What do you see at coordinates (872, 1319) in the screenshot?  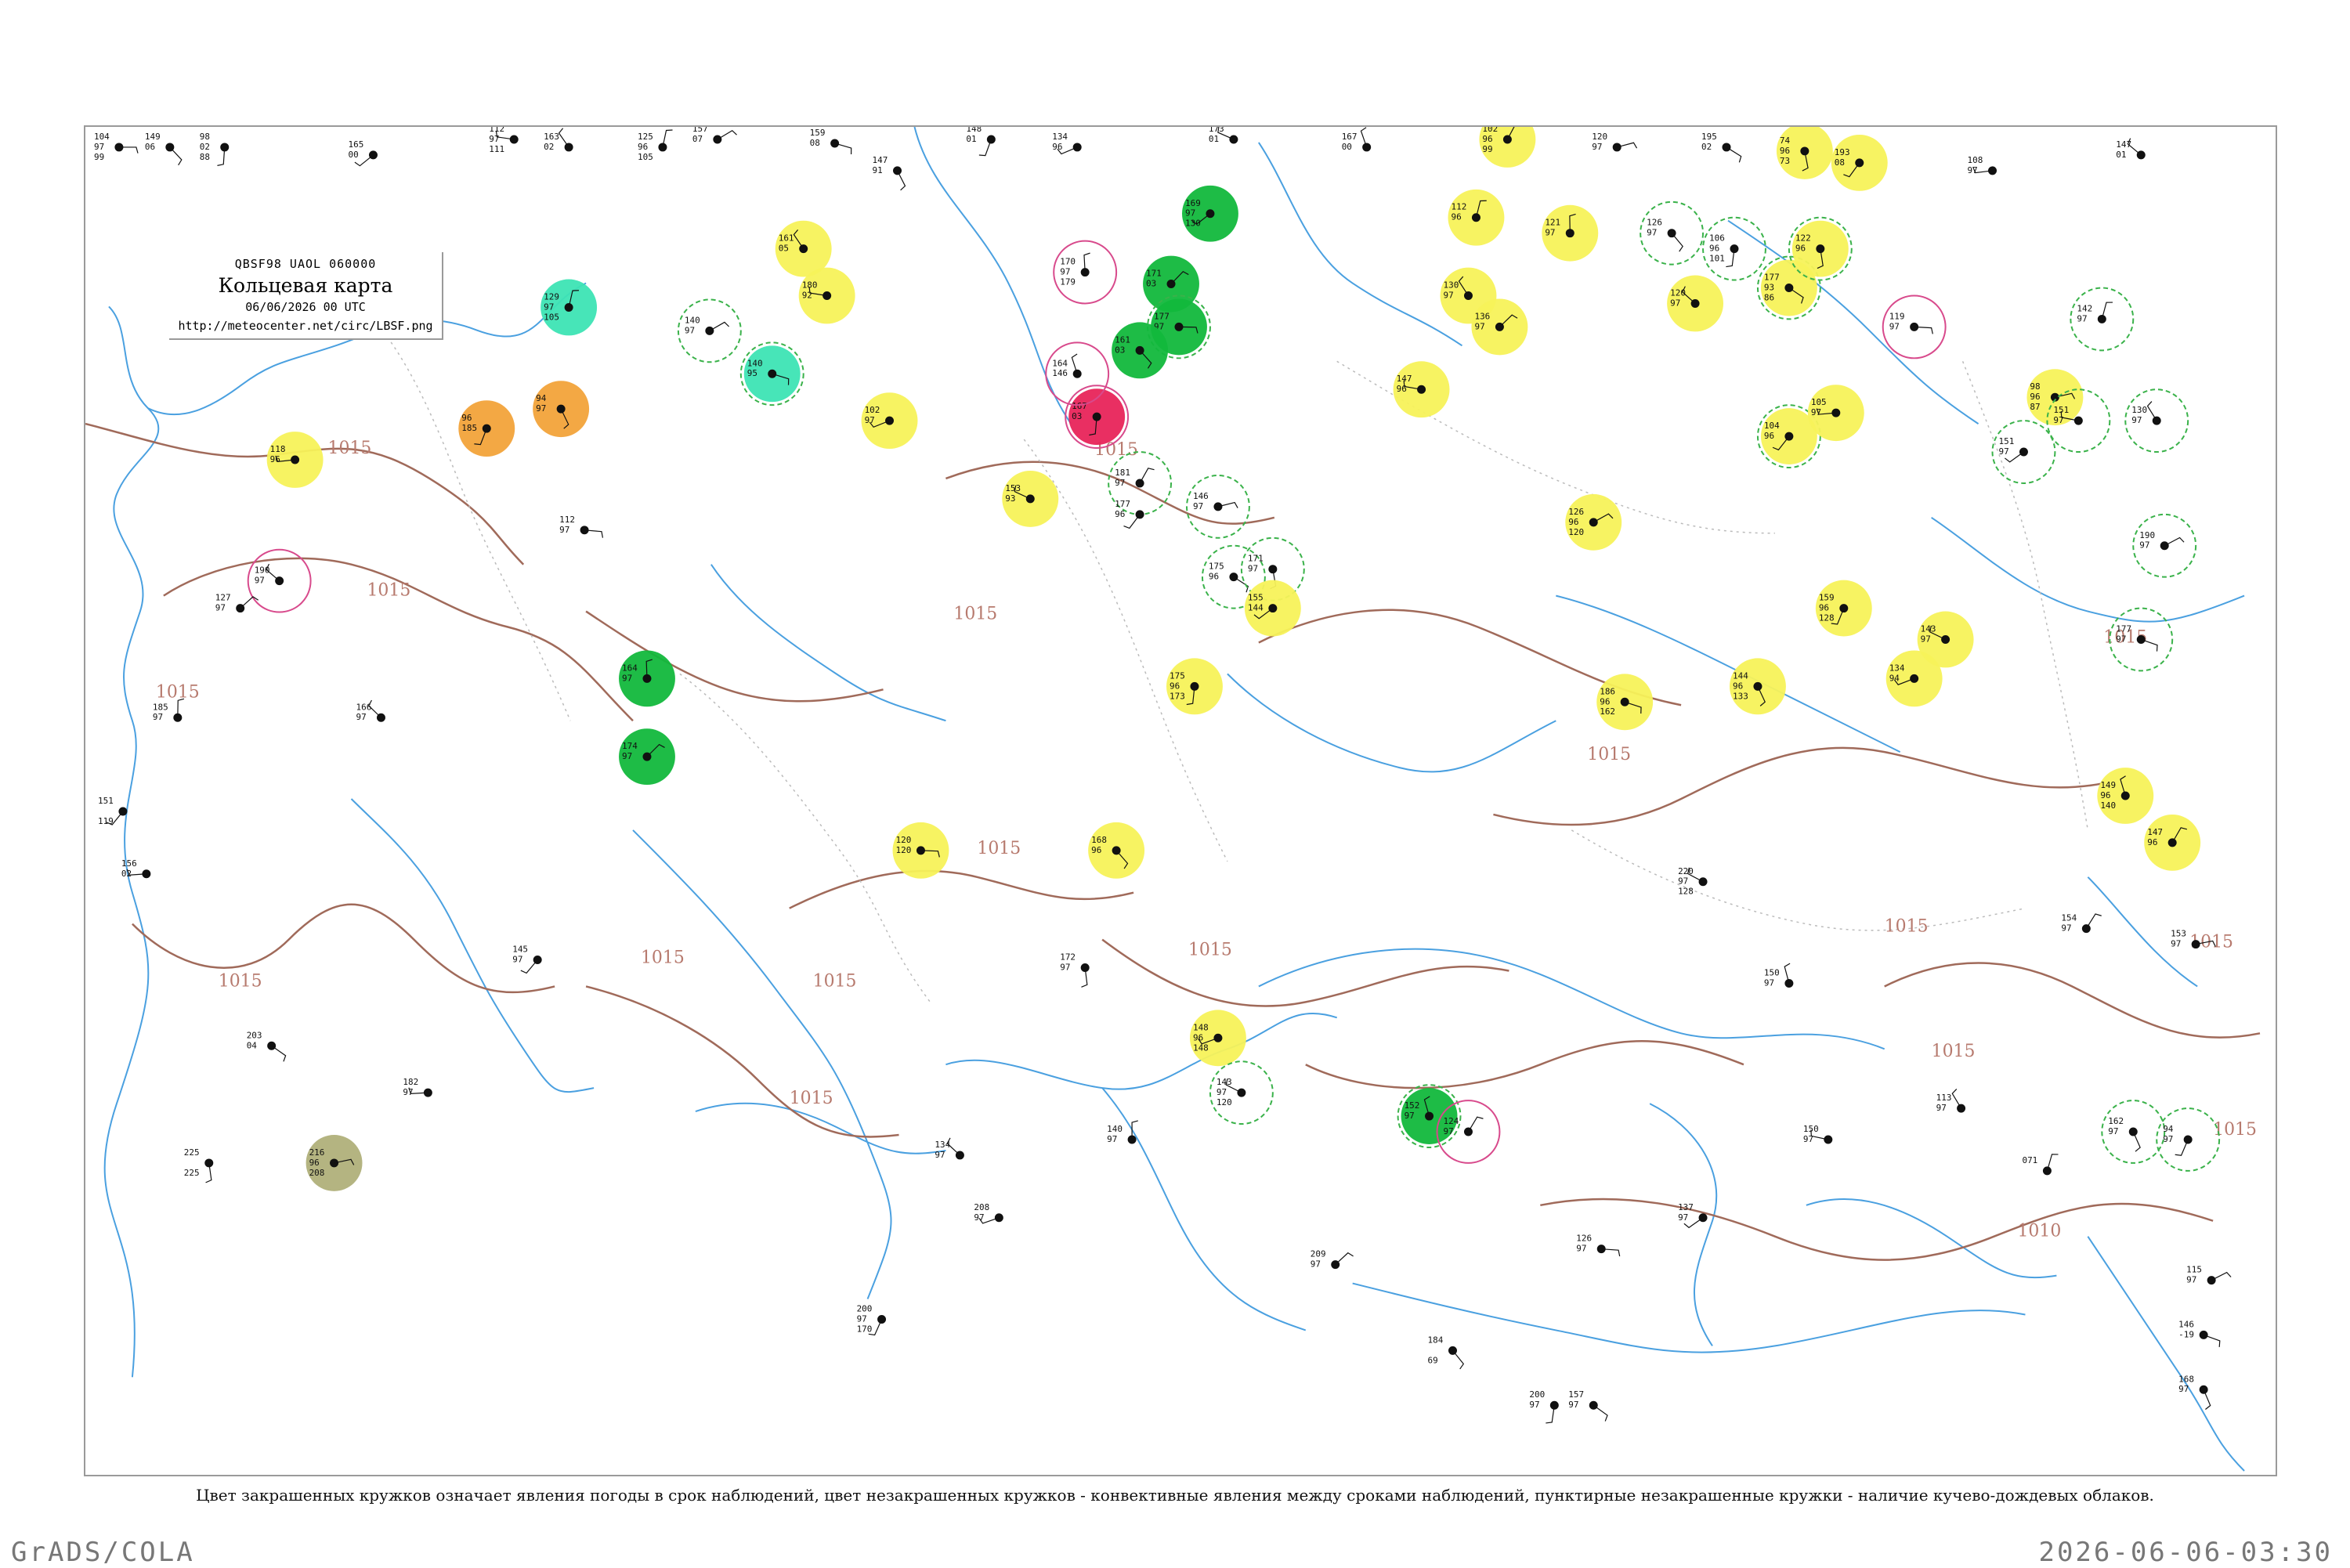 I see `station-plot: 20097170` at bounding box center [872, 1319].